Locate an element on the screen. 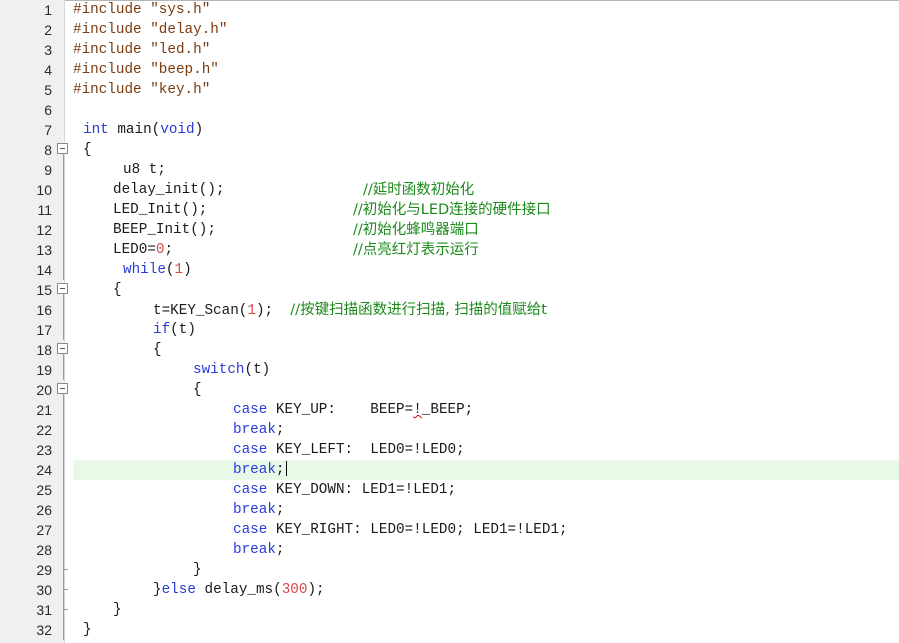 The width and height of the screenshot is (899, 643). code-text: u8 t; is located at coordinates (144, 170).